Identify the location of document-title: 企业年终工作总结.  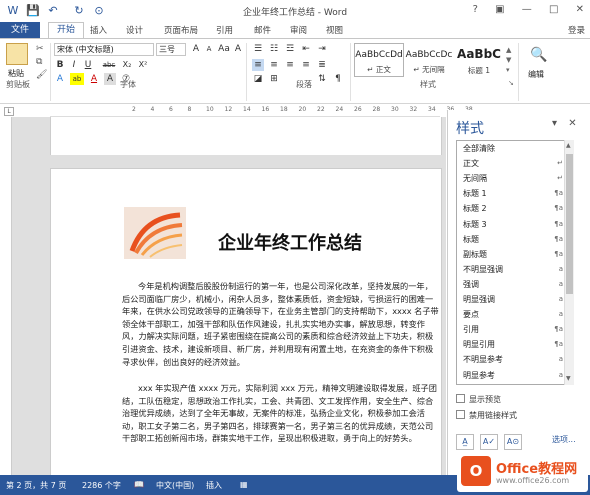
(290, 242).